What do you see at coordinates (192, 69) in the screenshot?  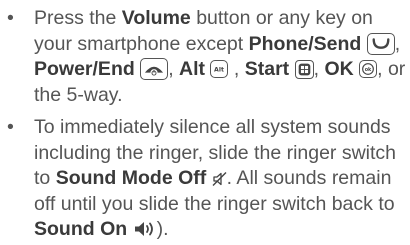 I see `alt-label: Alt` at bounding box center [192, 69].